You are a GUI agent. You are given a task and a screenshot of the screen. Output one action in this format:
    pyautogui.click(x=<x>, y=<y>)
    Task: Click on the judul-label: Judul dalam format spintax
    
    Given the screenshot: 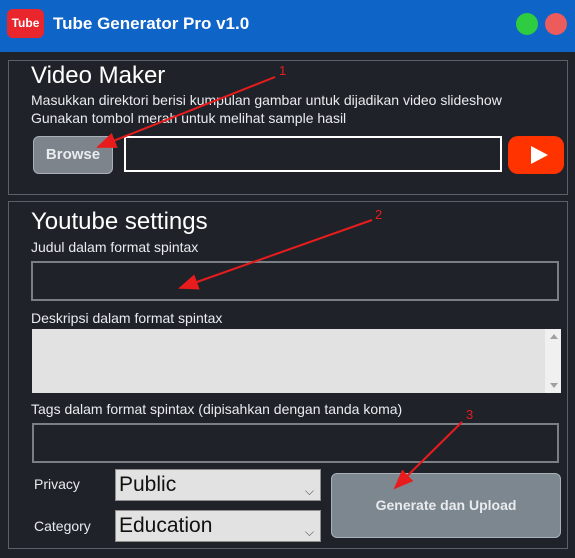 What is the action you would take?
    pyautogui.click(x=115, y=247)
    